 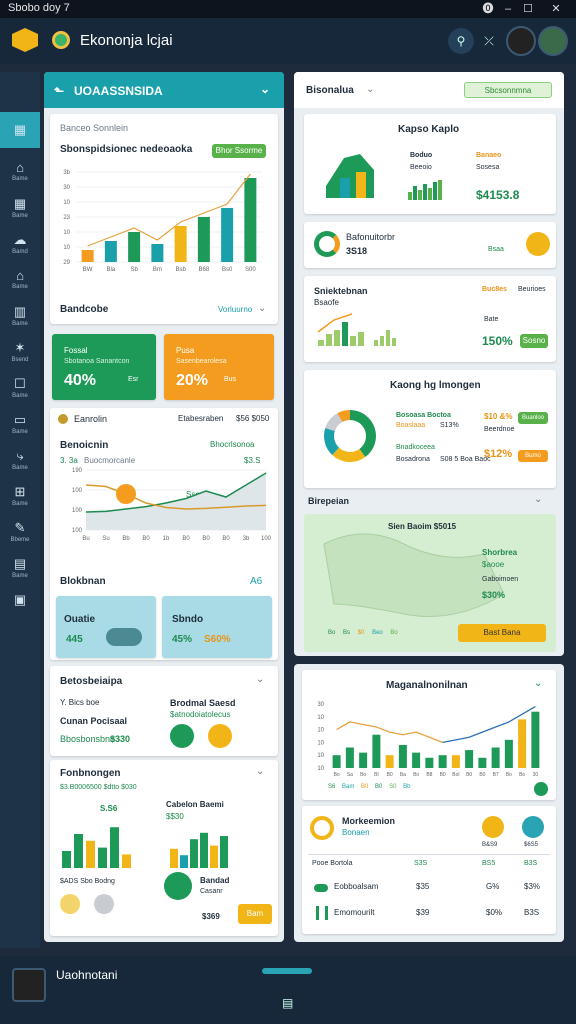 I want to click on card-footer-link: Vorluurno, so click(x=235, y=309).